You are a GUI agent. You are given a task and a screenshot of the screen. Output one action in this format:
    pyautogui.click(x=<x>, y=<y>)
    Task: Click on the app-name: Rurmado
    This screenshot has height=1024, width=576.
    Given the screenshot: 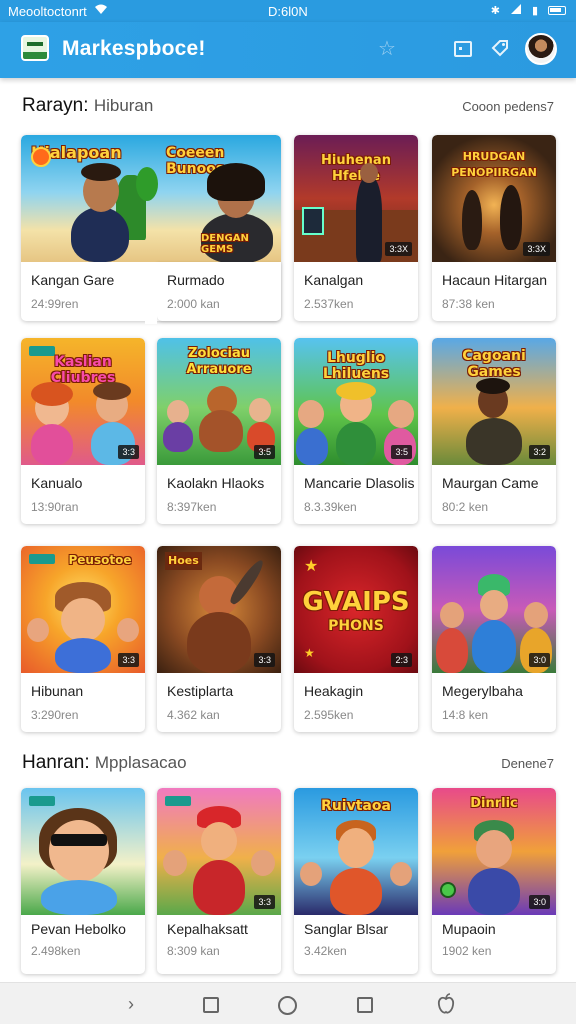 What is the action you would take?
    pyautogui.click(x=196, y=280)
    